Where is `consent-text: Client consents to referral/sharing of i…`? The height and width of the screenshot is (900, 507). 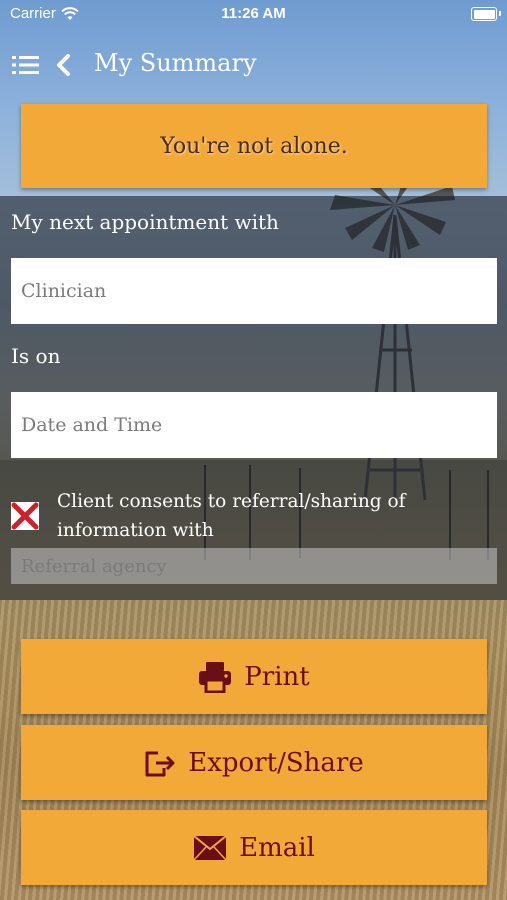 consent-text: Client consents to referral/sharing of i… is located at coordinates (231, 516).